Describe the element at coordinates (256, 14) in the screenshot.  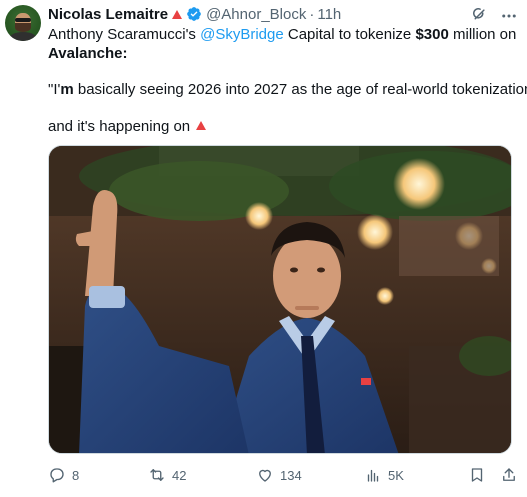
I see `author-handle: @Ahnor_Block` at that location.